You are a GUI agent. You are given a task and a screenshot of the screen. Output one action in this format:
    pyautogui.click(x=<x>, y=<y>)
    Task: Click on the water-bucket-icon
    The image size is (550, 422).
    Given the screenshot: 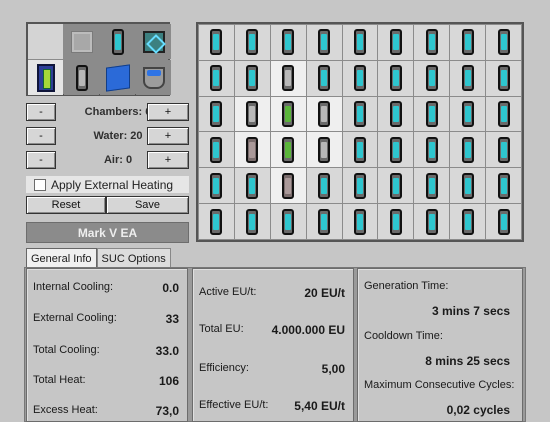 What is the action you would take?
    pyautogui.click(x=153, y=77)
    